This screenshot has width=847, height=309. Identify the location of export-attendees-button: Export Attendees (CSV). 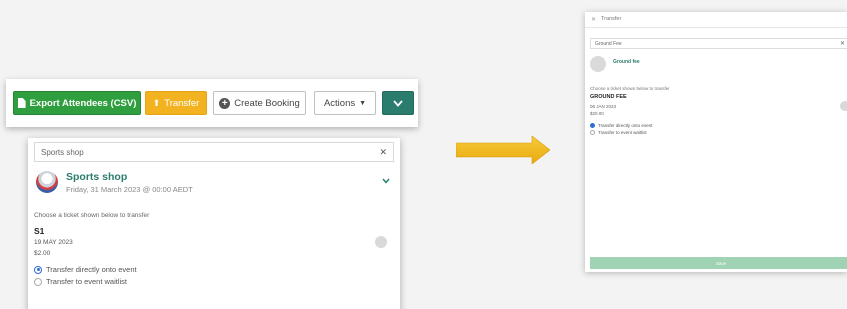
(77, 103).